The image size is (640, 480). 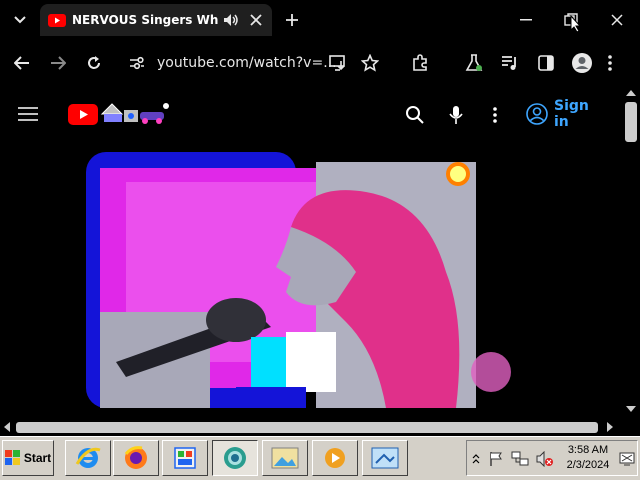 What do you see at coordinates (415, 115) in the screenshot?
I see `search-icon` at bounding box center [415, 115].